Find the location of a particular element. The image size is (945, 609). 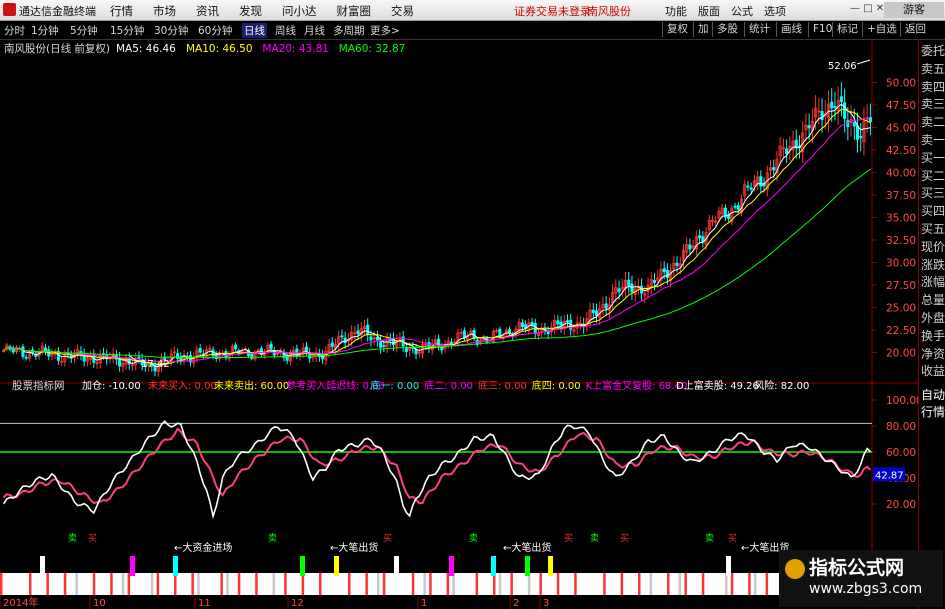

price-tick-label: 37.50 is located at coordinates (901, 196).